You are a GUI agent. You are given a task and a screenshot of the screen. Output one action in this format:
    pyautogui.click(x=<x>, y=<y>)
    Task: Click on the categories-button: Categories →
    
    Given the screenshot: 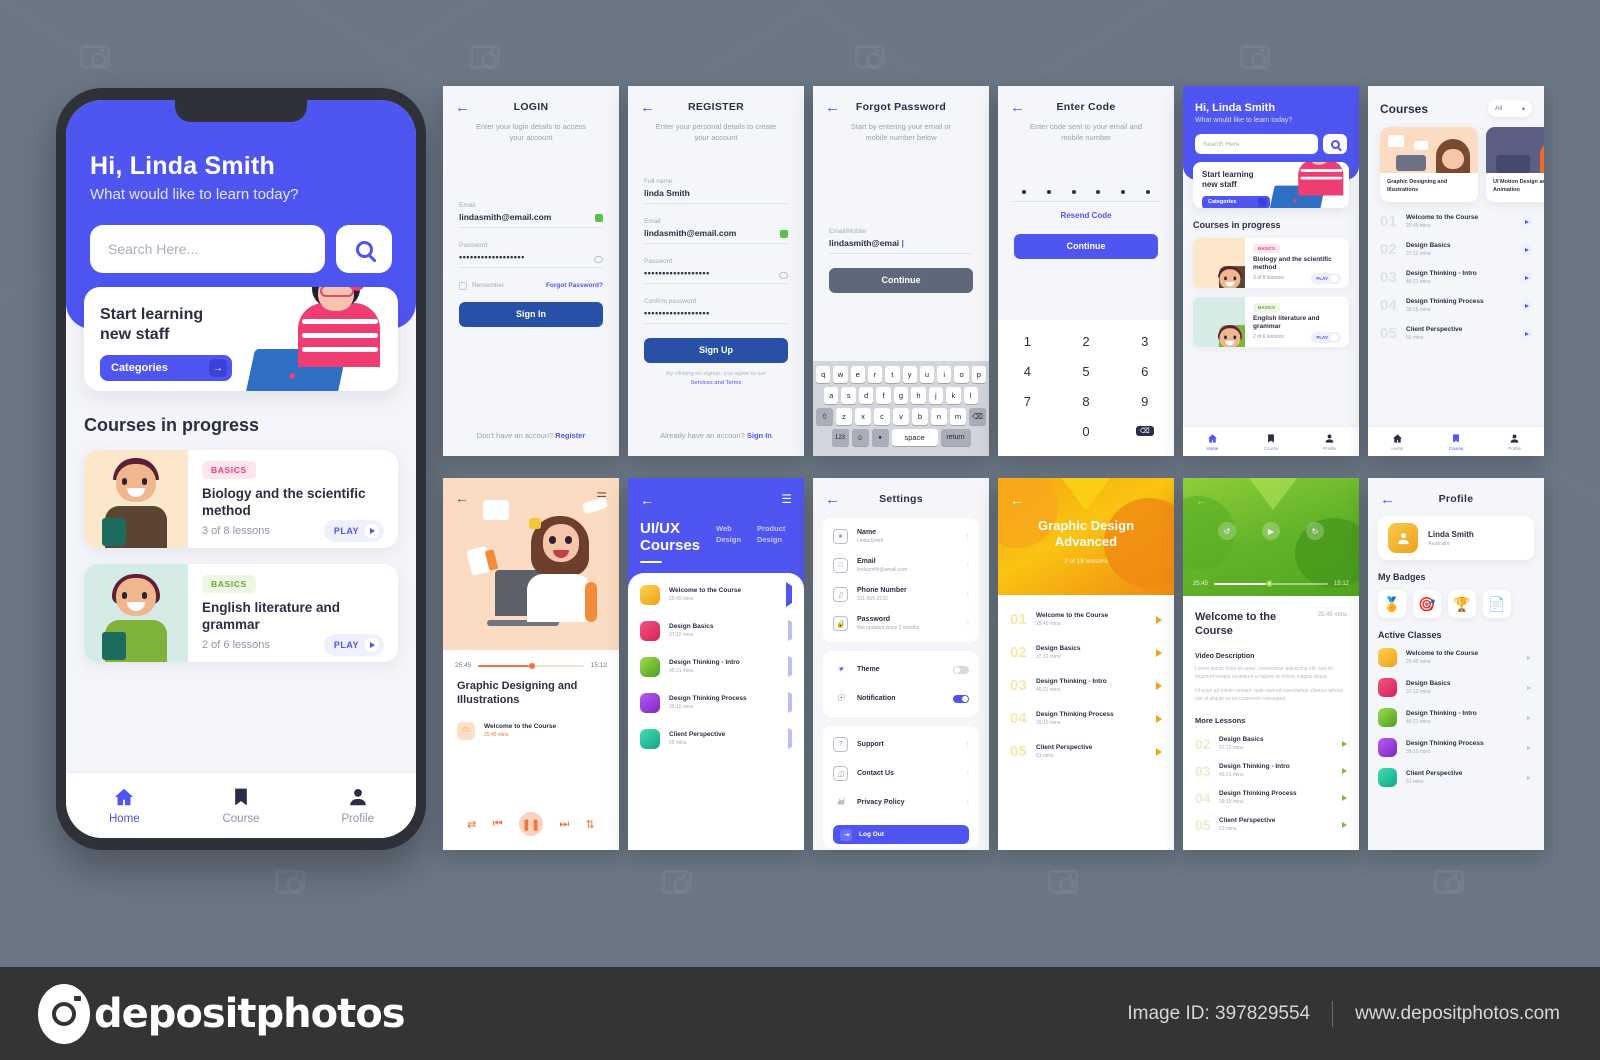 What is the action you would take?
    pyautogui.click(x=166, y=368)
    